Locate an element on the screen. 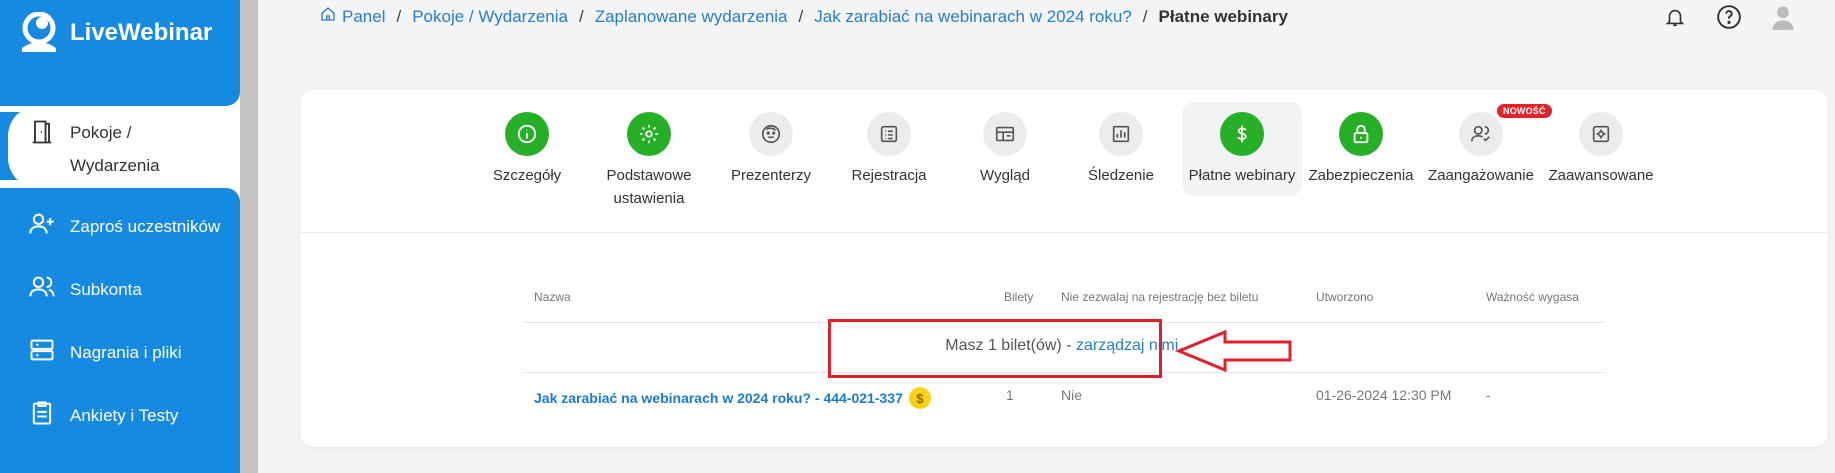 This screenshot has height=473, width=1835. sidebar-item-label: Ankiety i Testy is located at coordinates (124, 415).